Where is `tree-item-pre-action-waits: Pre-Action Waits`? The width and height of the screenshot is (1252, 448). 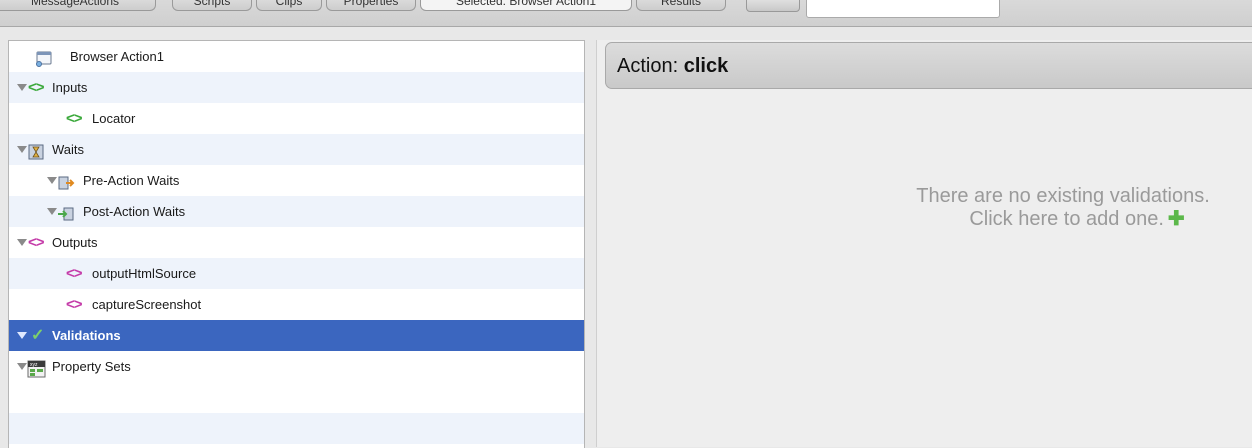
tree-item-pre-action-waits: Pre-Action Waits is located at coordinates (296, 180).